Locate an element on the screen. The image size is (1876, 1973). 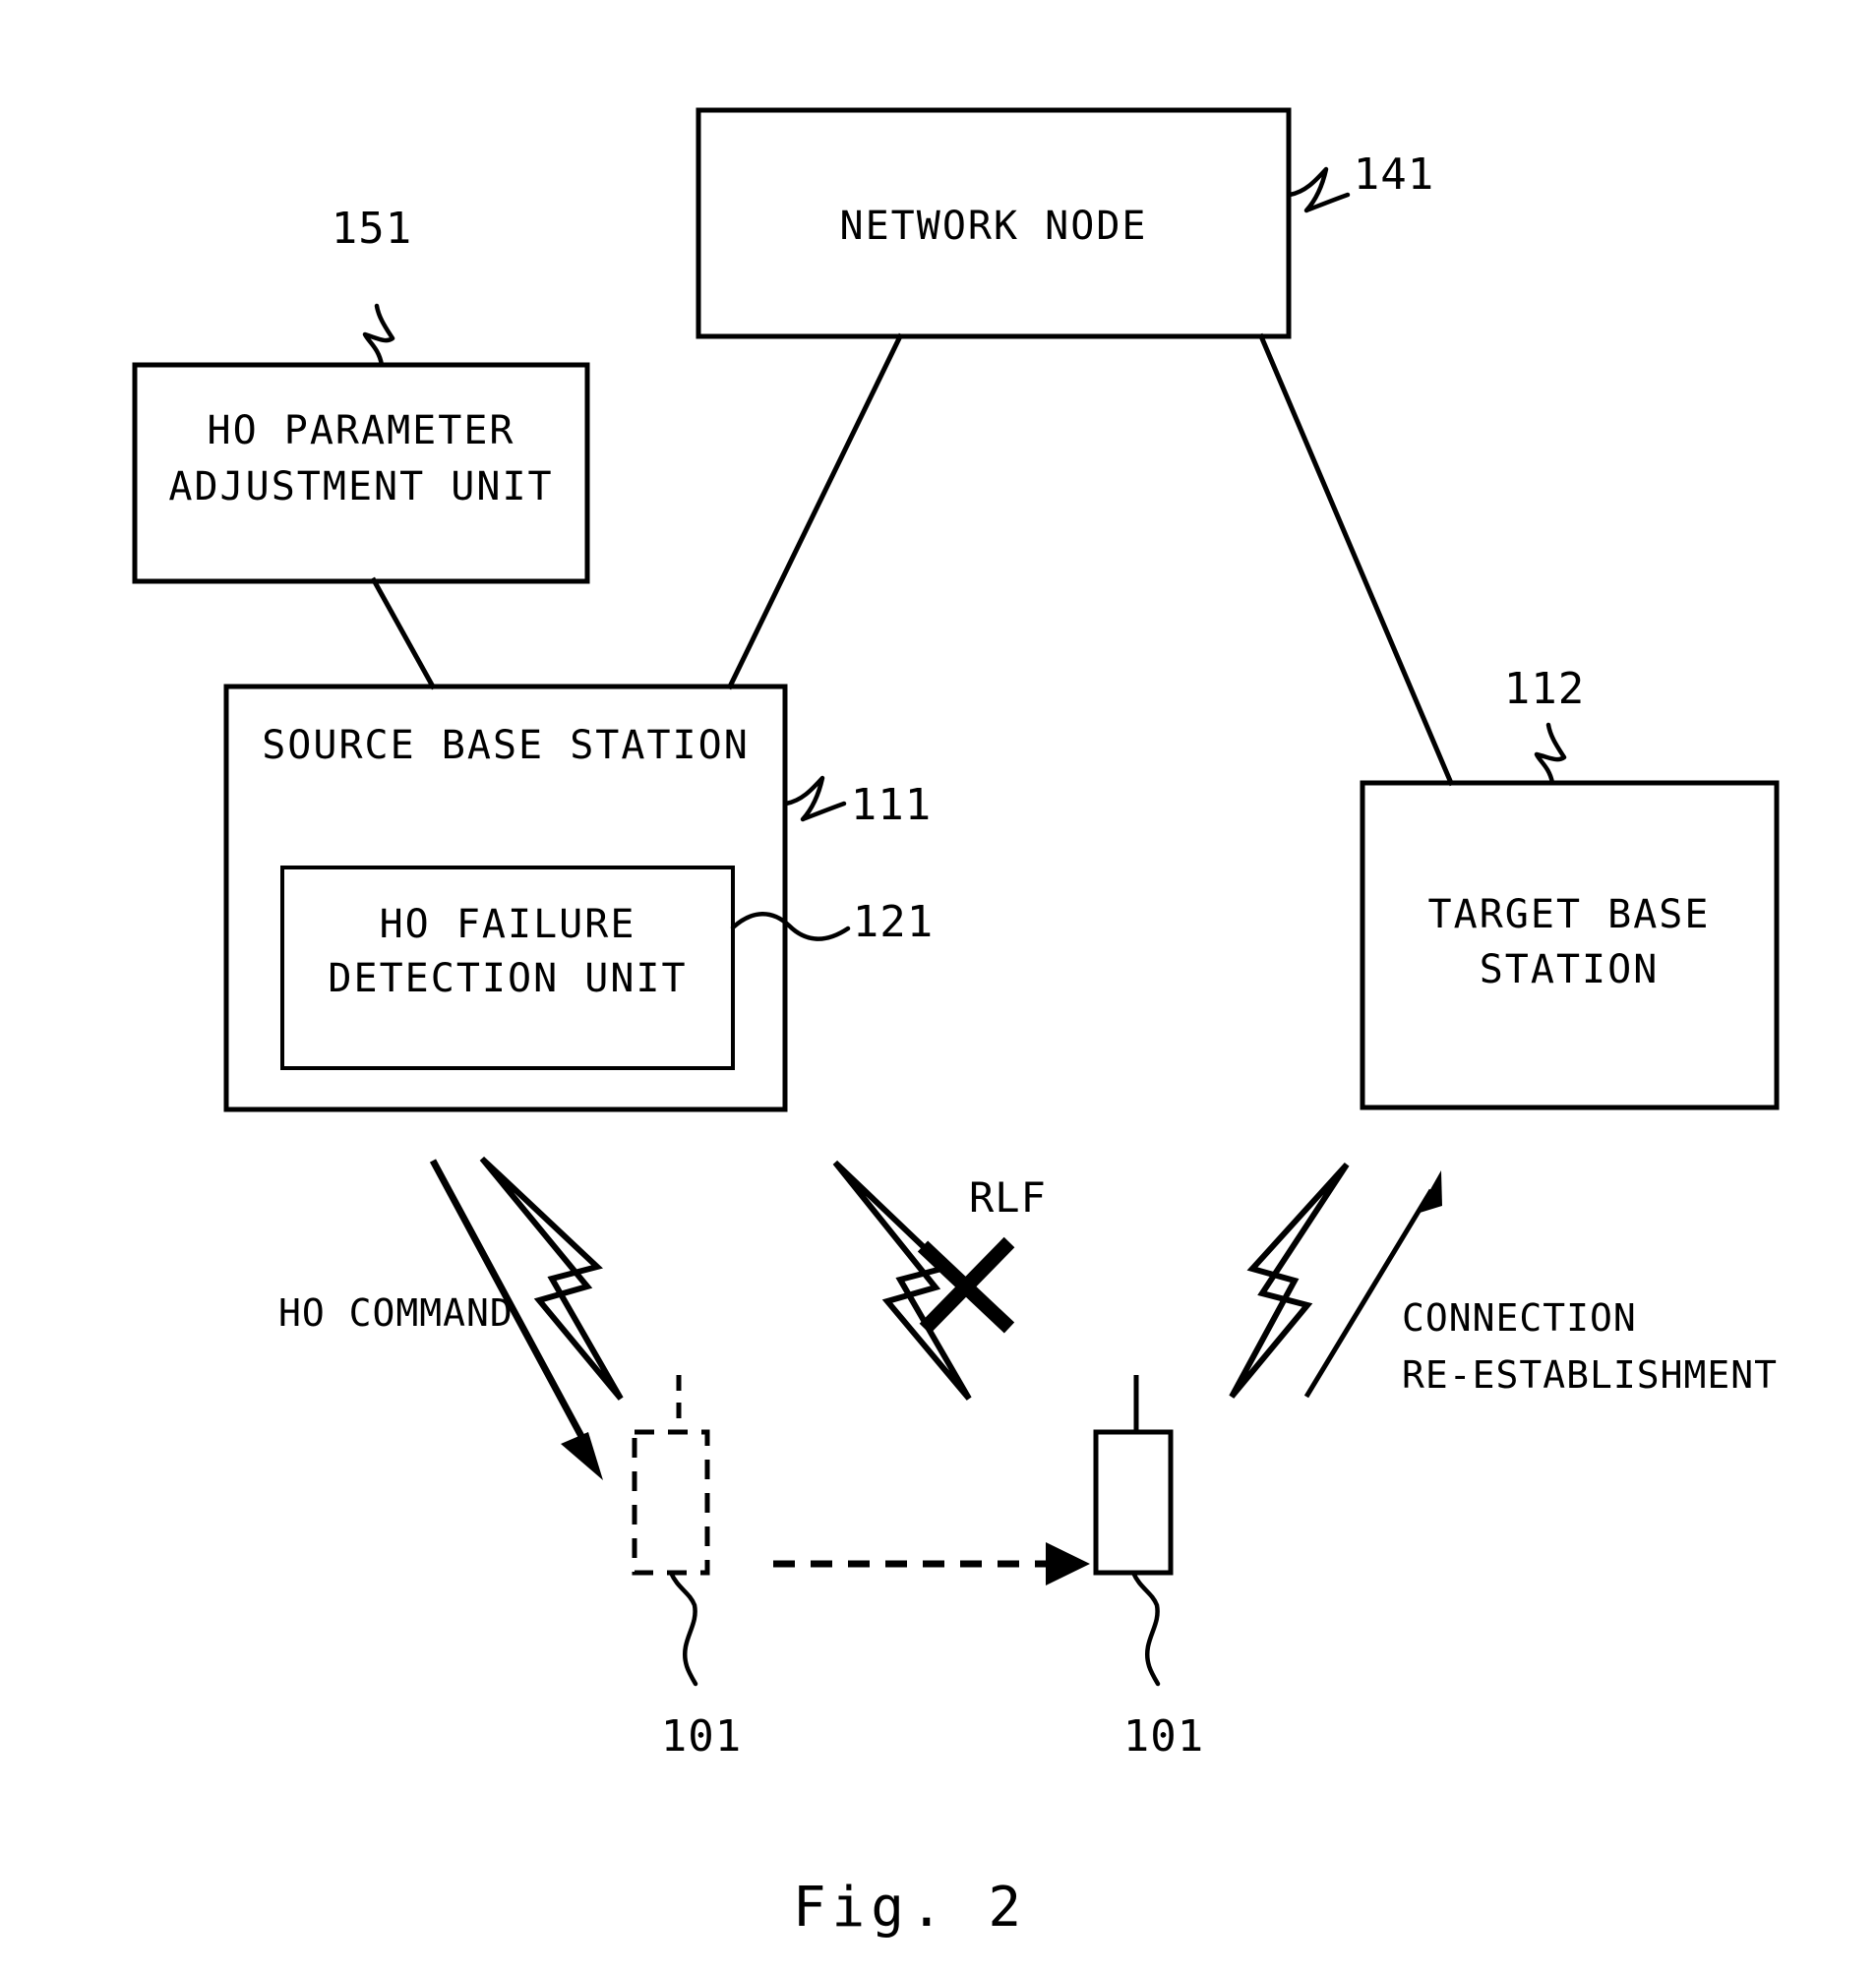
ho-parameter-adjustment-unit-label-line1: HO PARAMETER is located at coordinates (361, 430).